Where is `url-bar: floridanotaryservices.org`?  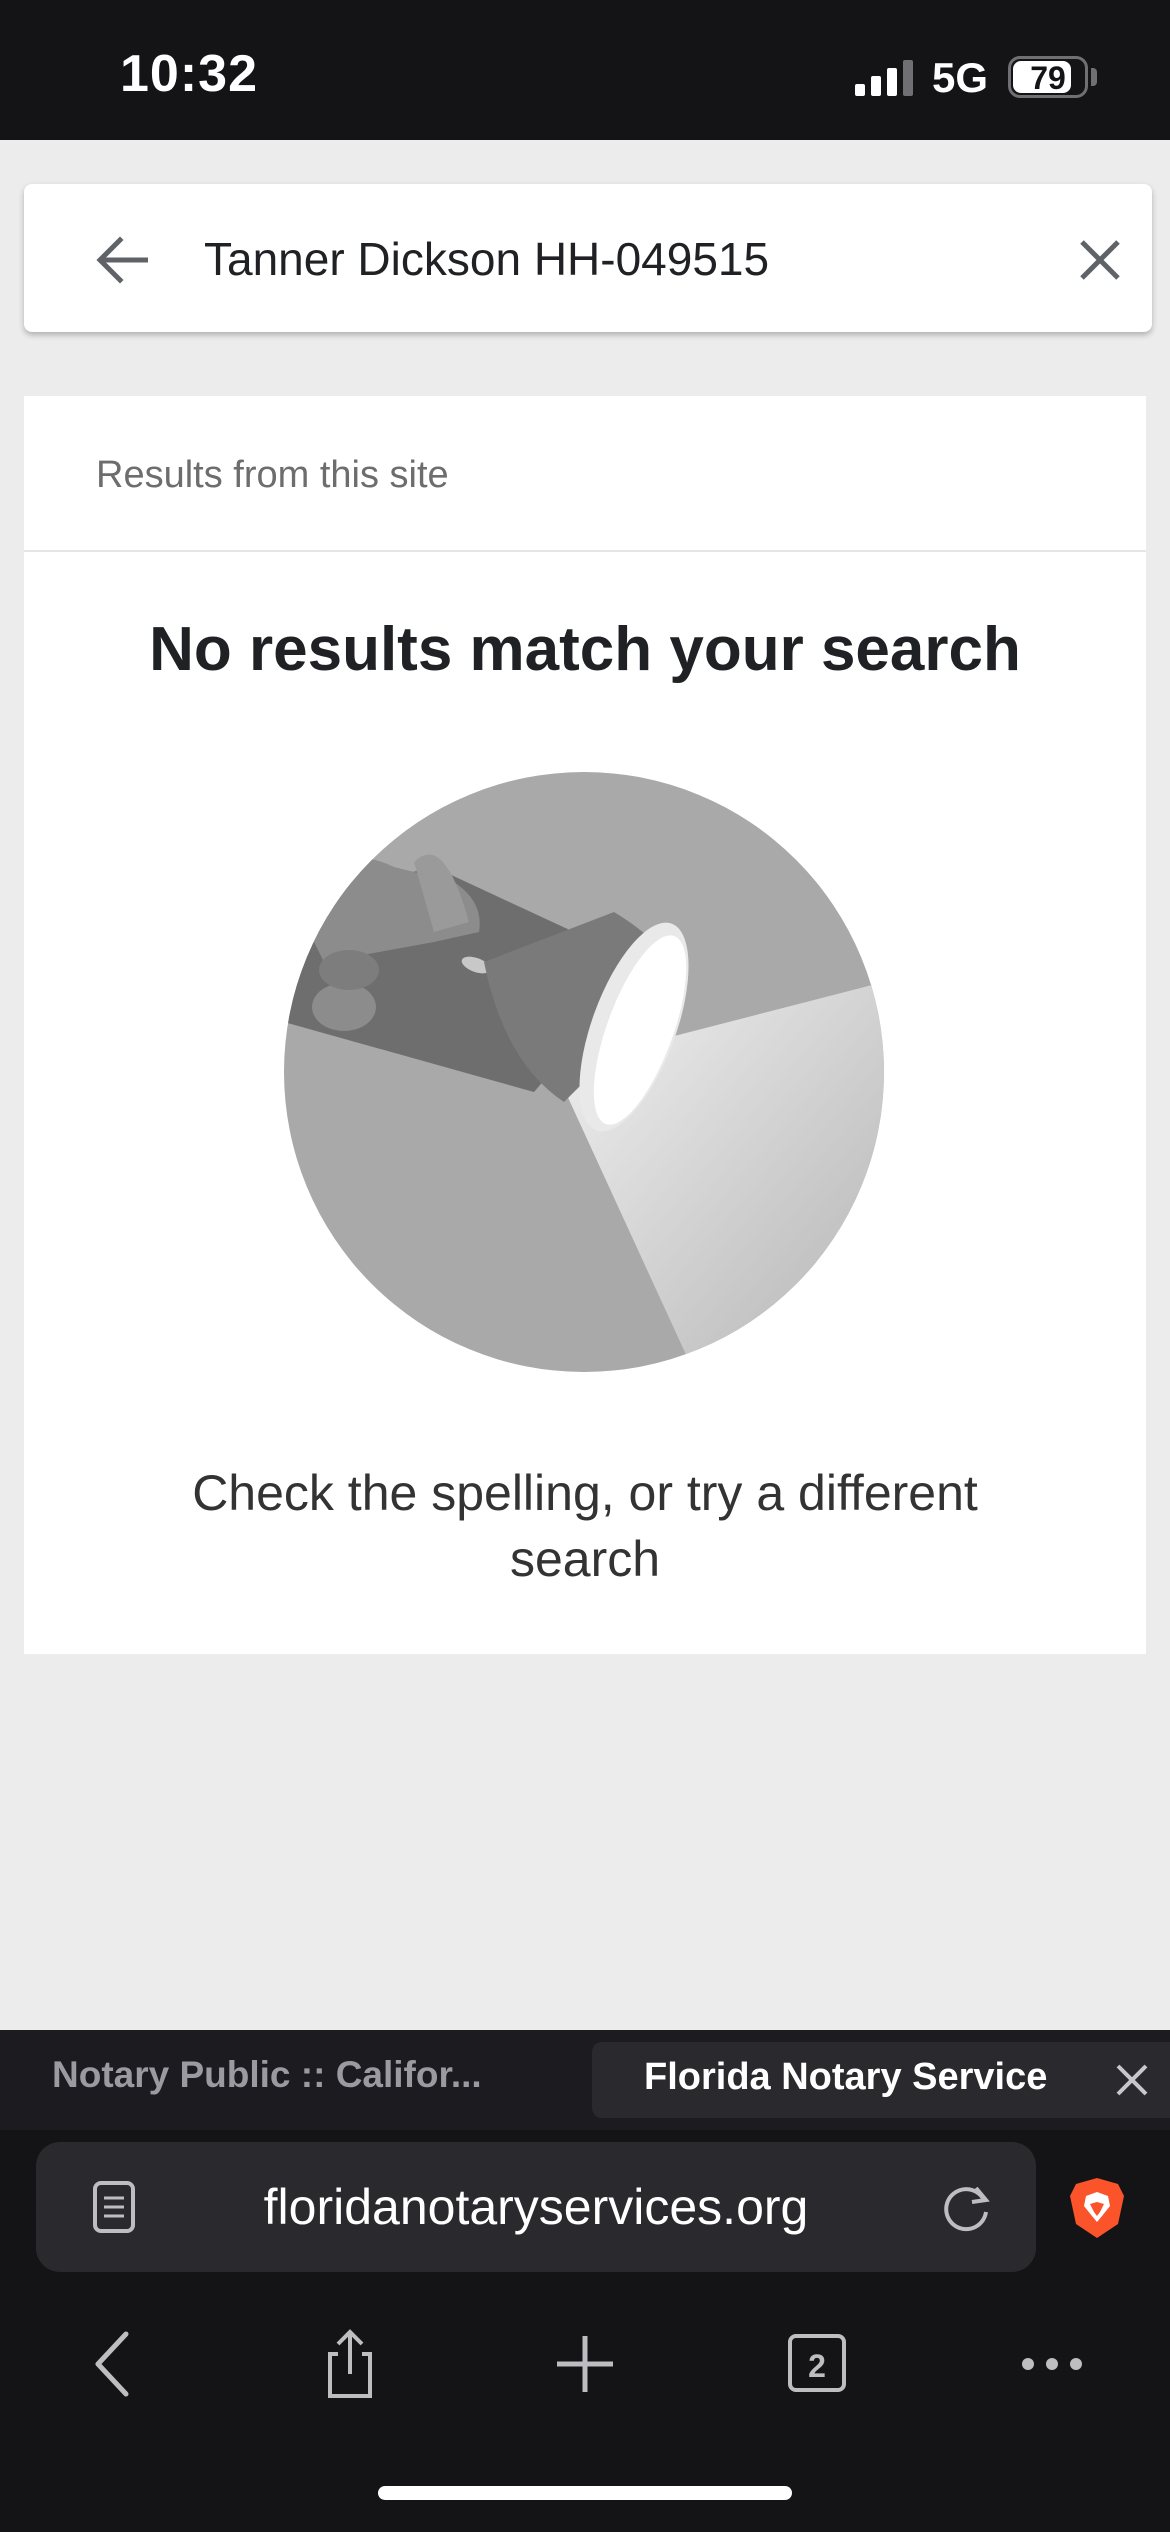 url-bar: floridanotaryservices.org is located at coordinates (536, 2207).